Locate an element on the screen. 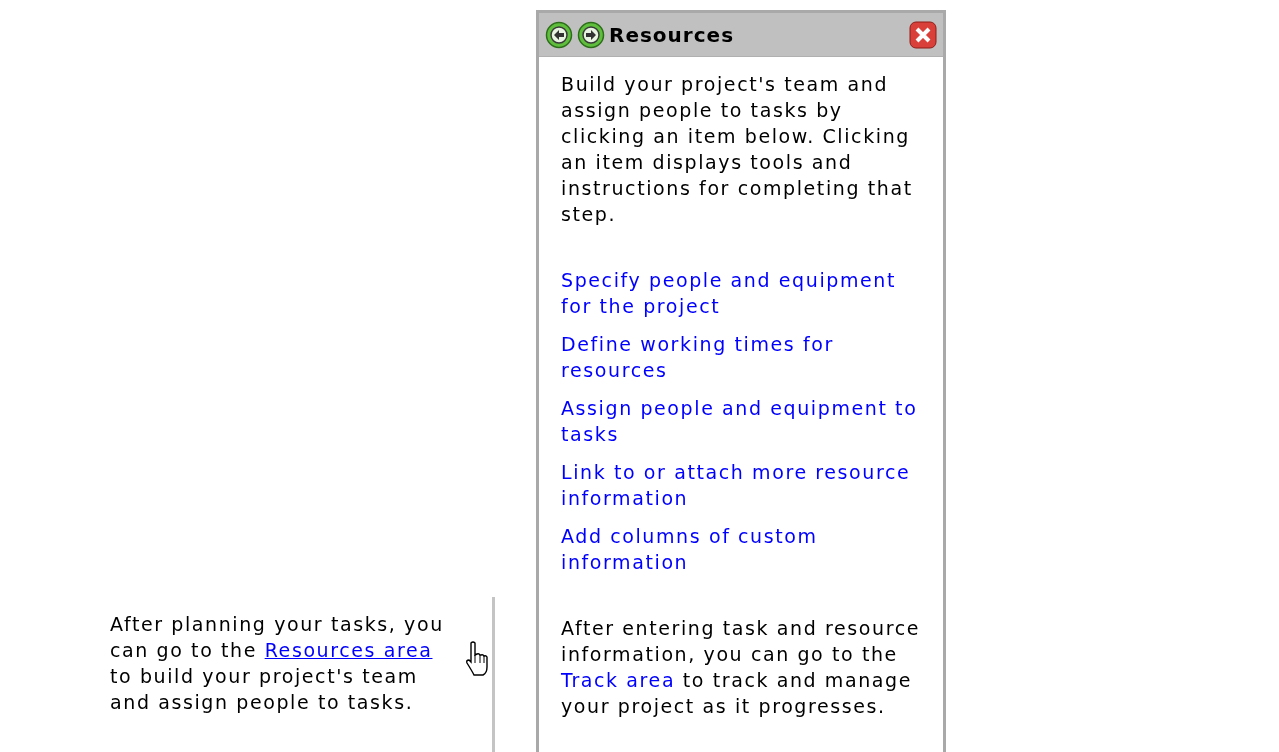  footer-text: After entering task and resource information, you can go to the Track area to track and manage your project as it progresses. is located at coordinates (741, 667).